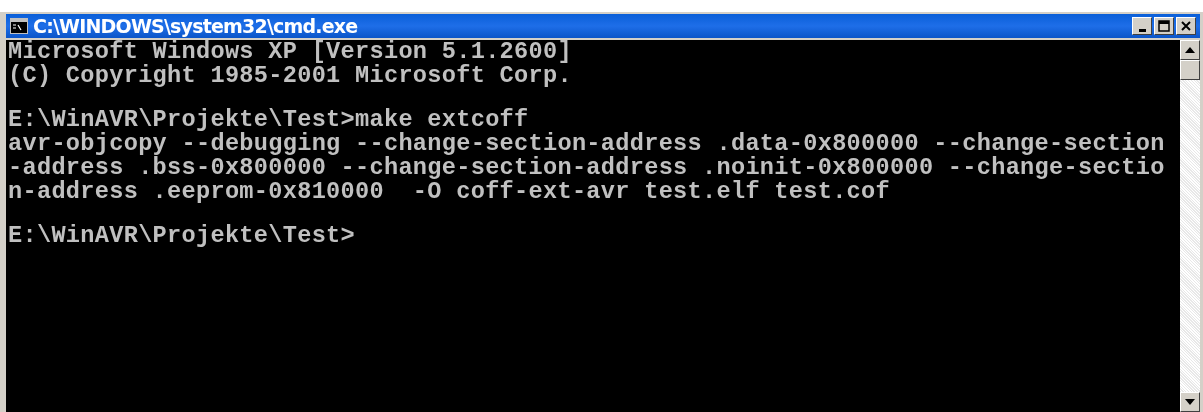  Describe the element at coordinates (290, 52) in the screenshot. I see `console-line: Microsoft Windows XP [Version 5.1.2600]` at that location.